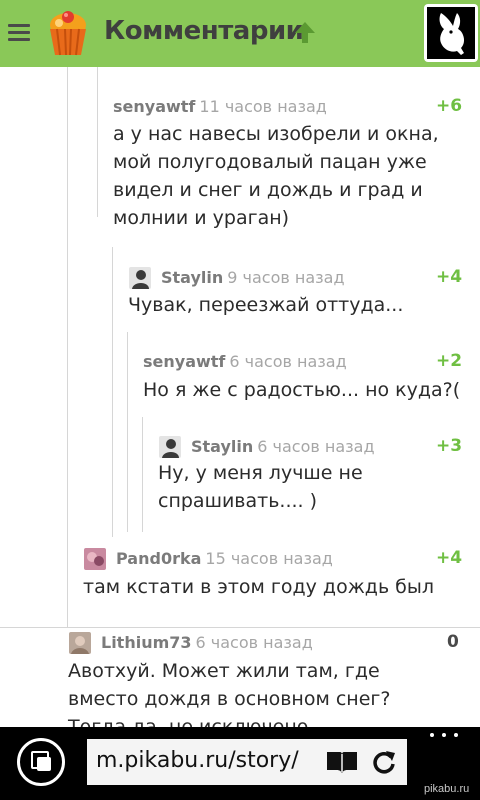 The height and width of the screenshot is (800, 480). I want to click on url-field: m.pikabu.ru/story/, so click(247, 762).